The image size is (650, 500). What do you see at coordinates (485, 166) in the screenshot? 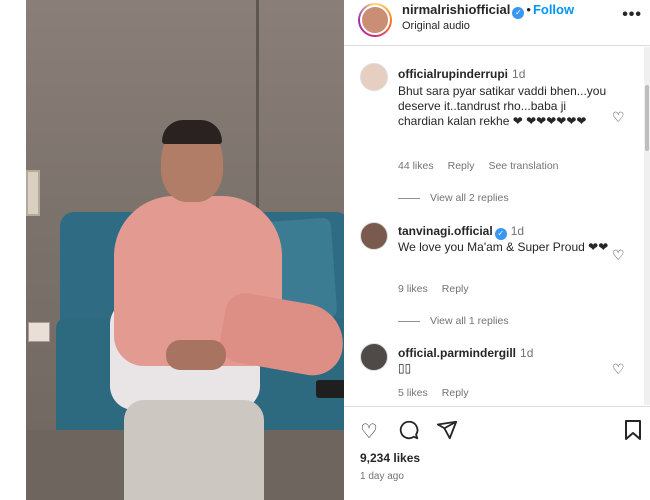
I see `comment-meta: 44 likes Reply See translation` at bounding box center [485, 166].